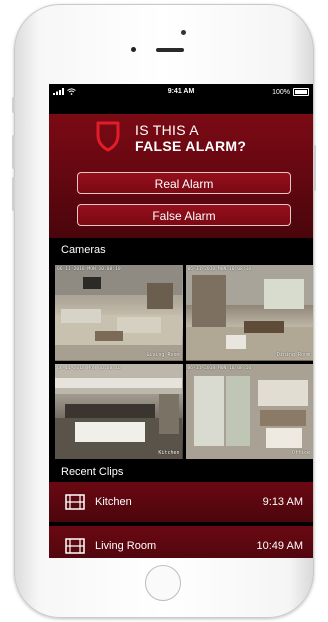 The height and width of the screenshot is (622, 328). Describe the element at coordinates (184, 183) in the screenshot. I see `real-alarm-button: Real Alarm` at that location.